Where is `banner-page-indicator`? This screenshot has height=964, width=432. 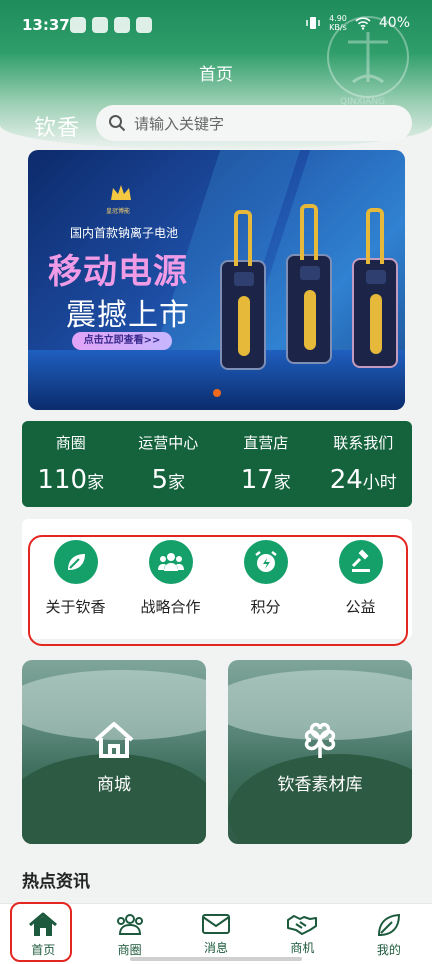 banner-page-indicator is located at coordinates (217, 393).